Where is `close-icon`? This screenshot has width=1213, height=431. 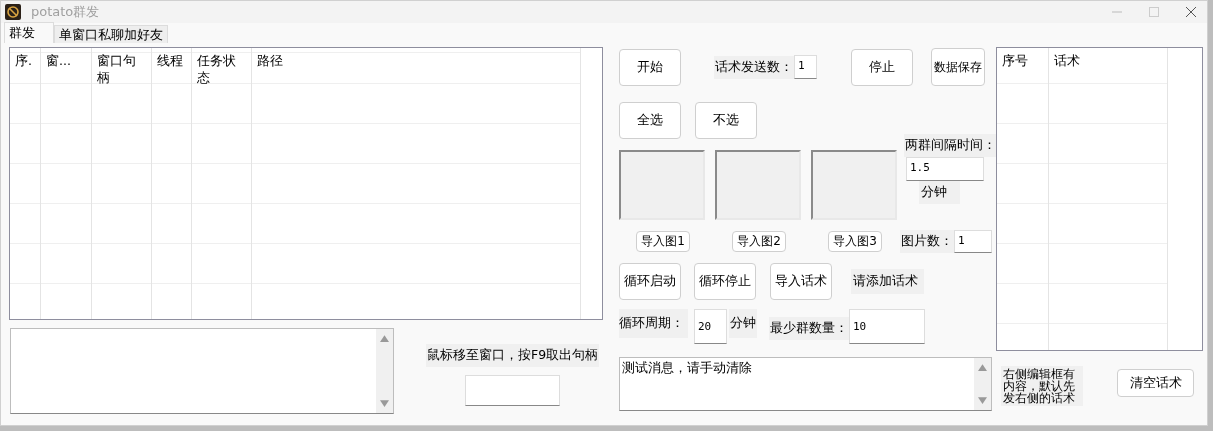
close-icon is located at coordinates (1191, 12).